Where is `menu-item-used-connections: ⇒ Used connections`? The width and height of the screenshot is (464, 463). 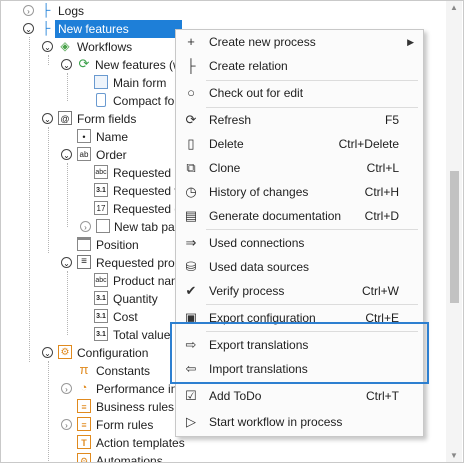 menu-item-used-connections: ⇒ Used connections is located at coordinates (299, 243).